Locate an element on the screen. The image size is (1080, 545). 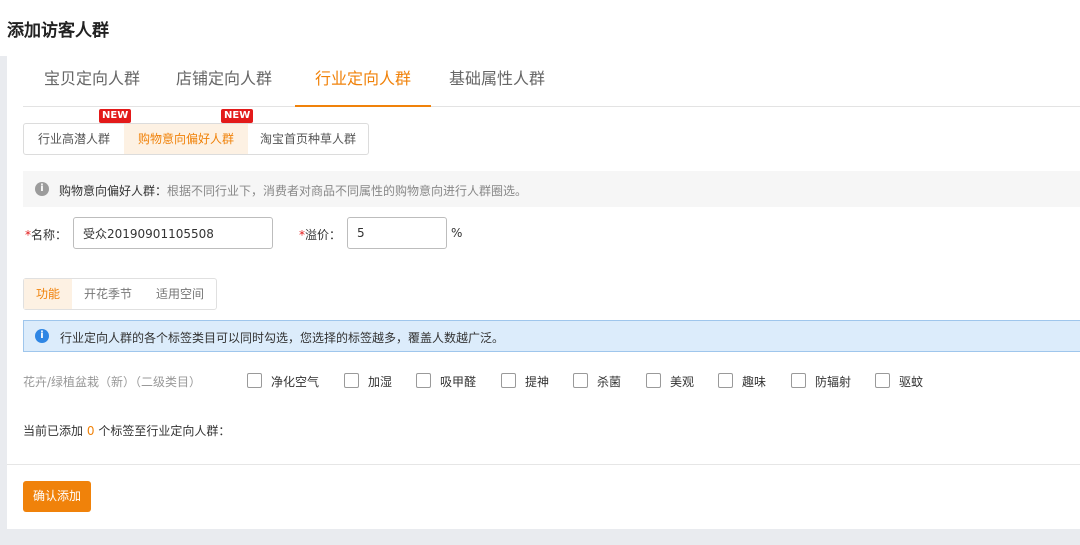
main-tabs: 宝贝定向人群 店铺定向人群 行业定向人群 基础属性人群 is located at coordinates (551, 81).